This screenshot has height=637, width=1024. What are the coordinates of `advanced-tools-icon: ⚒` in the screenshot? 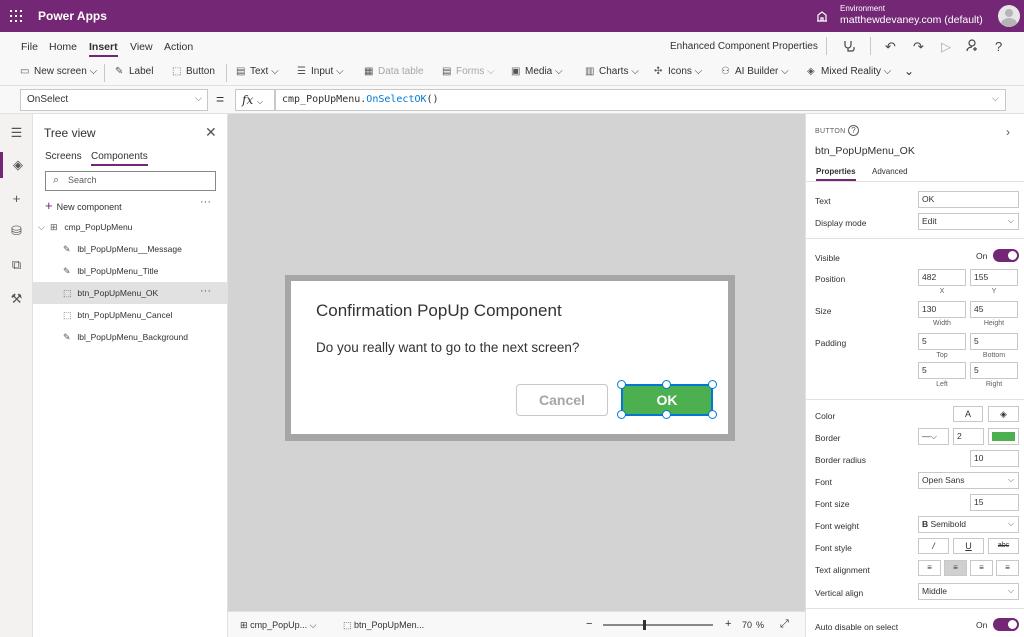 It's located at (16, 299).